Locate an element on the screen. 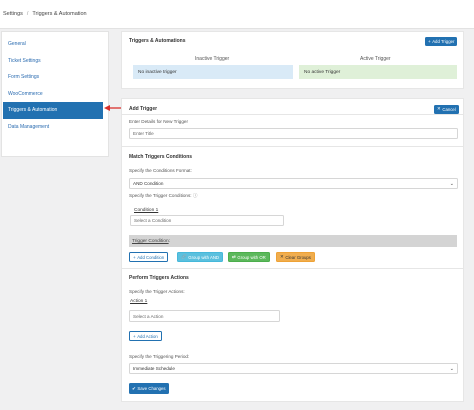  sidebar-item-woocommerce: WooCommerce is located at coordinates (55, 94).